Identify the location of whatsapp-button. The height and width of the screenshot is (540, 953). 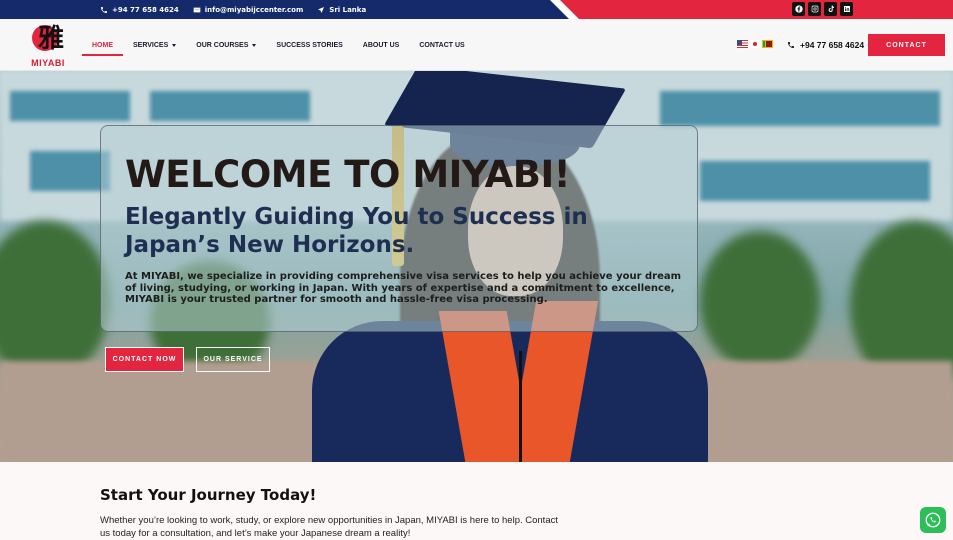
(933, 520).